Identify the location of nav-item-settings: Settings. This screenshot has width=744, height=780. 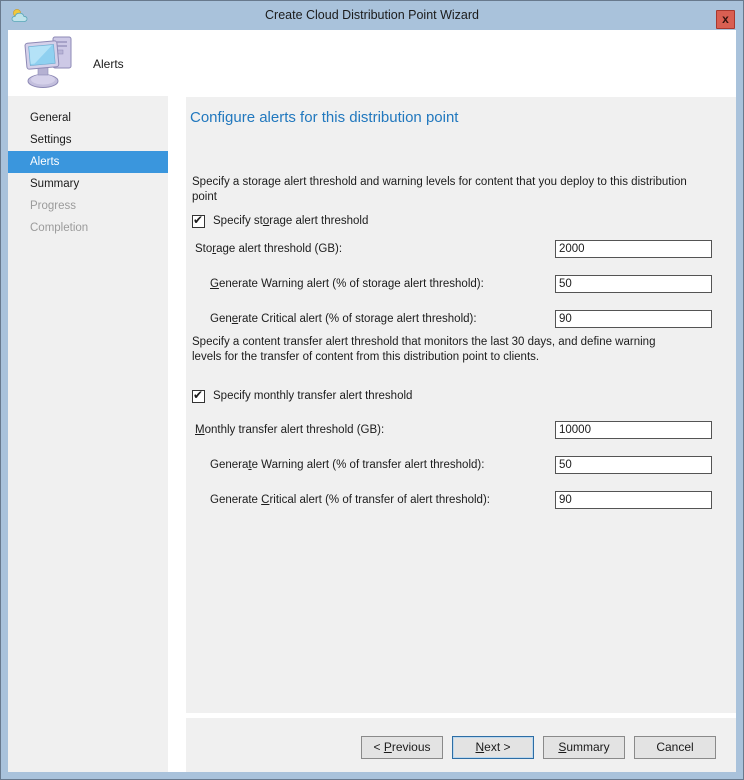
(88, 140).